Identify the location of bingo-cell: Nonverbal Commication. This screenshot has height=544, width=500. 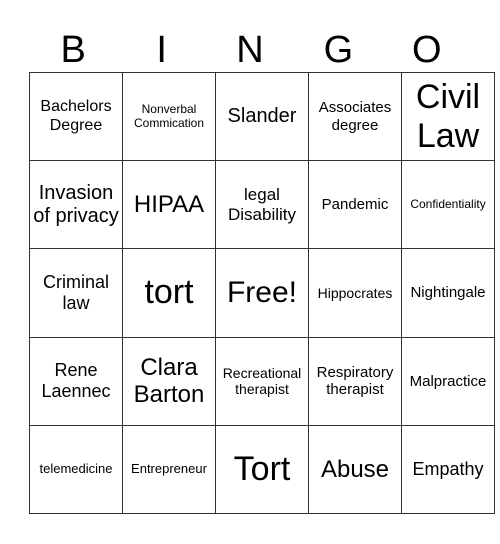
(169, 116).